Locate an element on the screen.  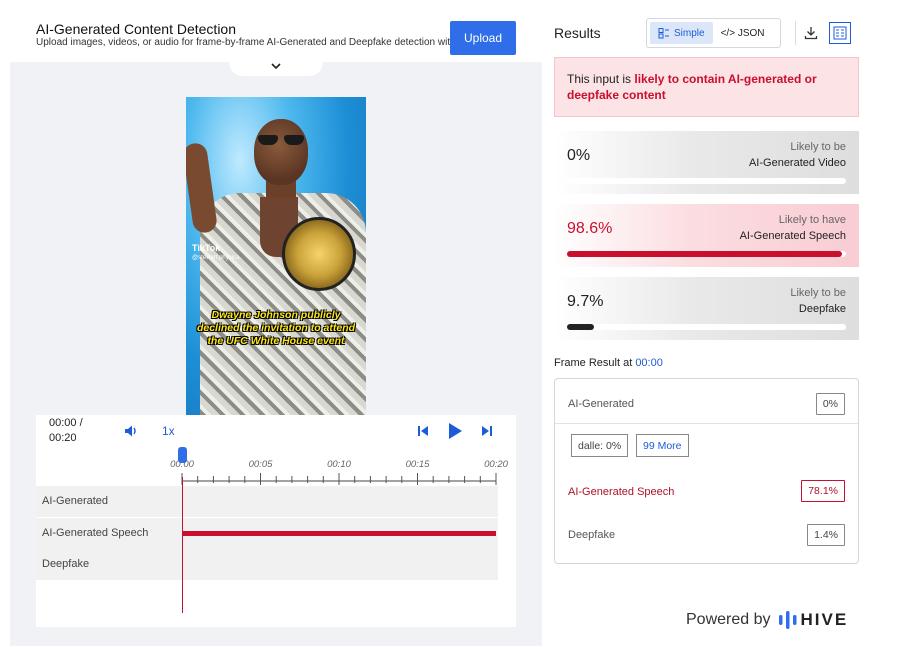
score-card-ai-video: 0% Likely to be AI-Generated Video is located at coordinates (706, 162).